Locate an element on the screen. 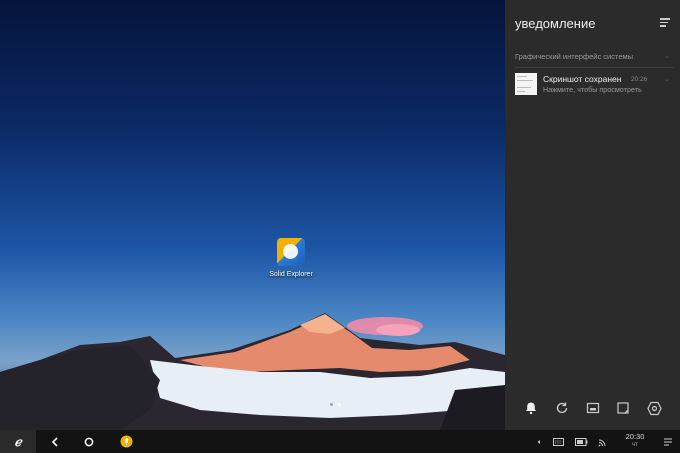  bell-icon is located at coordinates (531, 408).